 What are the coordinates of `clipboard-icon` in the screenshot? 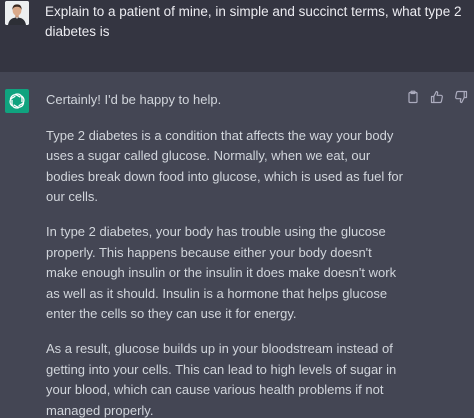 It's located at (413, 99).